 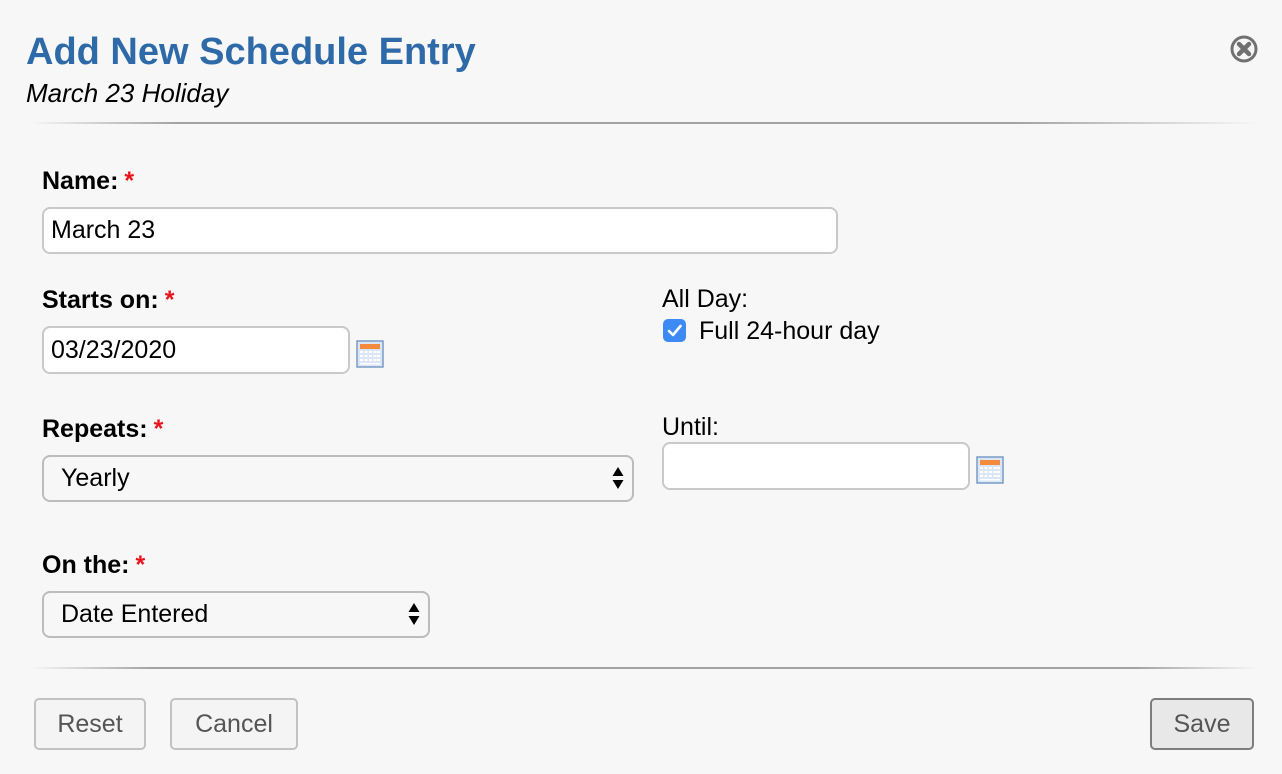 What do you see at coordinates (86, 565) in the screenshot?
I see `on-the-label-text: On the:` at bounding box center [86, 565].